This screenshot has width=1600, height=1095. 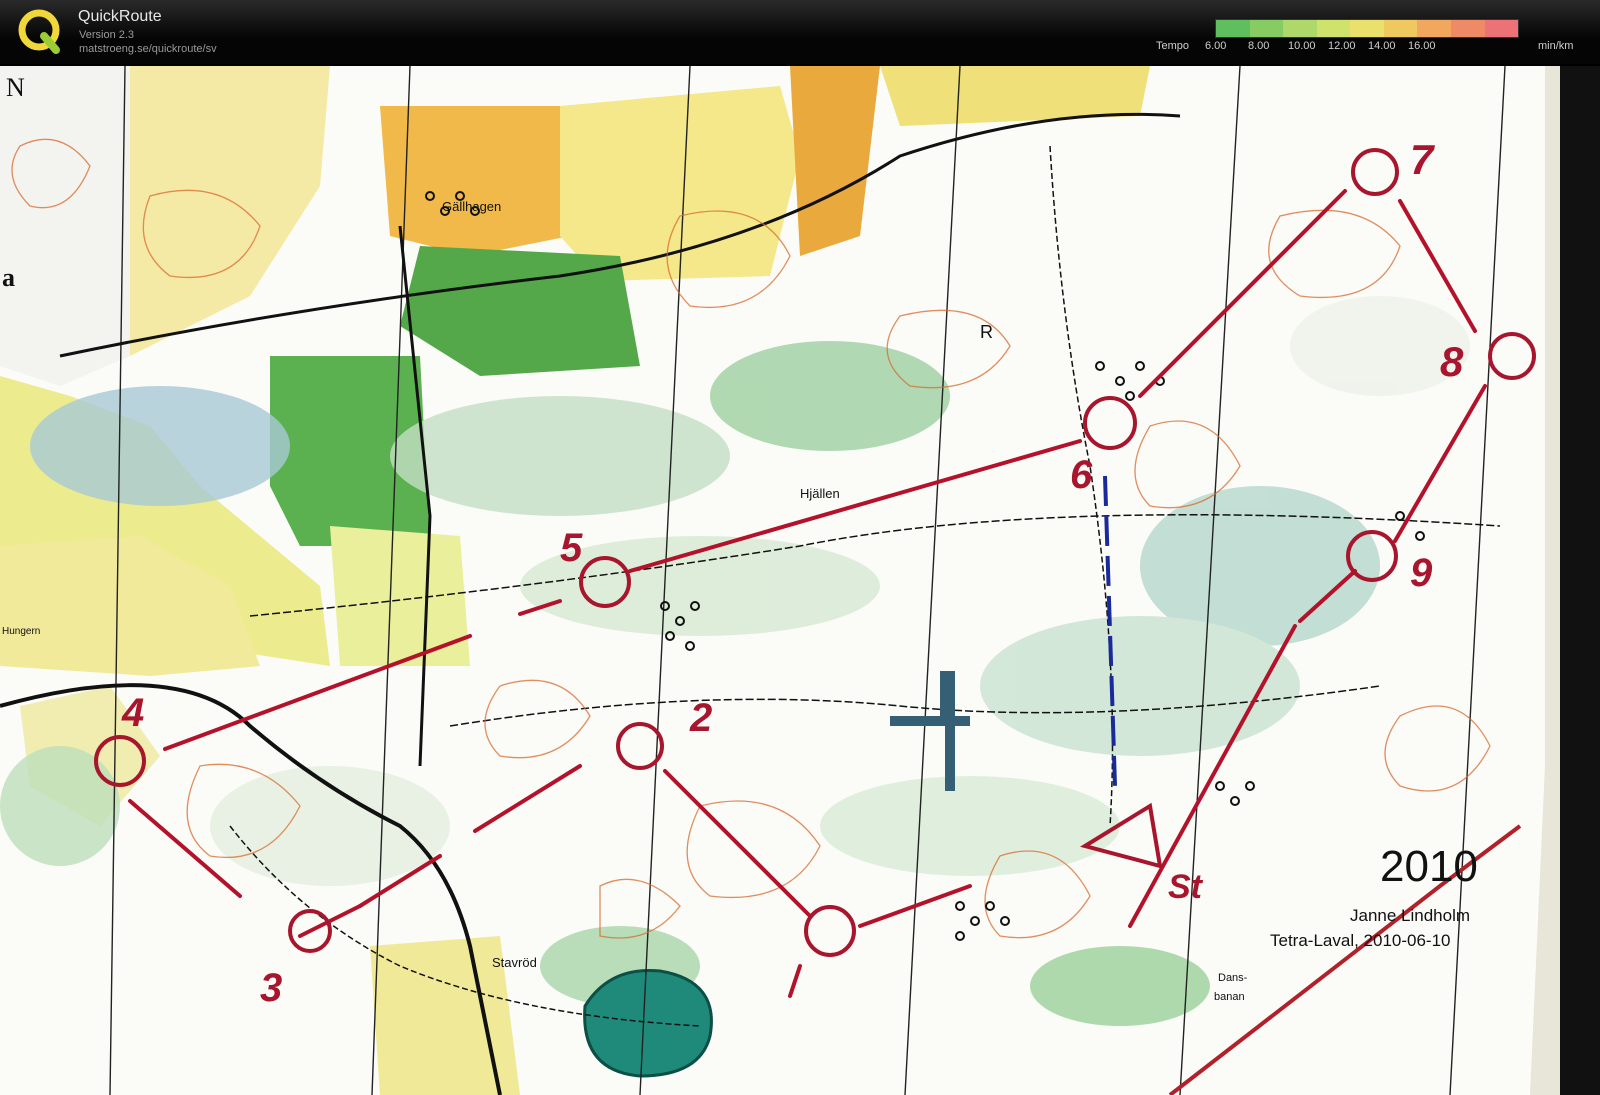 I want to click on edge-letter: a, so click(x=8, y=277).